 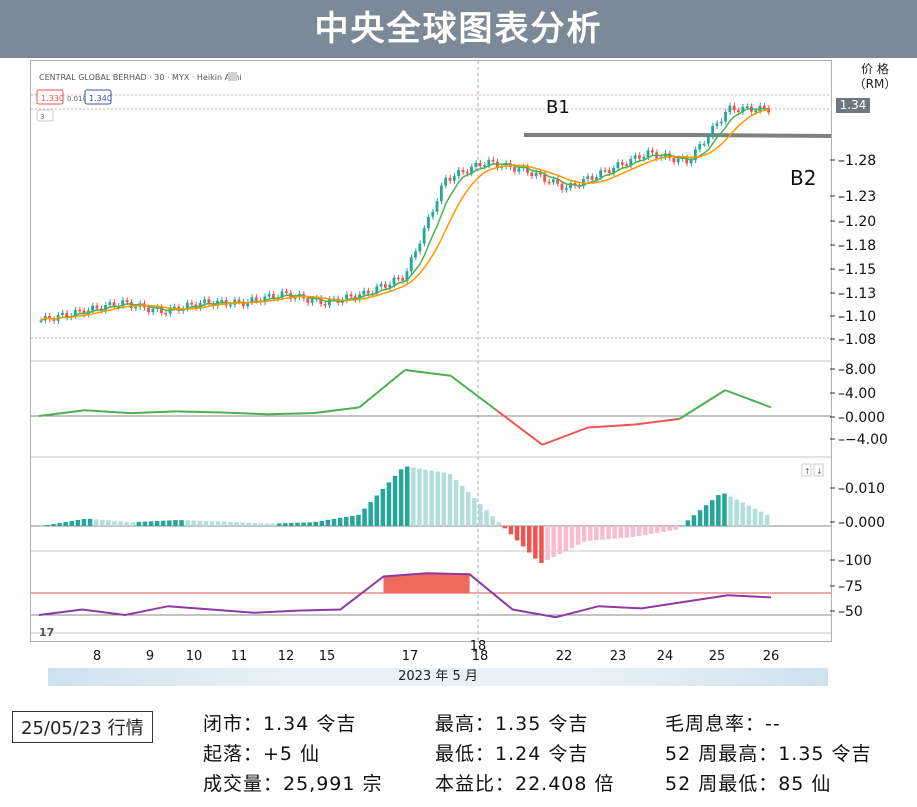 I want to click on quote-date: 25/05/23 行情, so click(x=82, y=727).